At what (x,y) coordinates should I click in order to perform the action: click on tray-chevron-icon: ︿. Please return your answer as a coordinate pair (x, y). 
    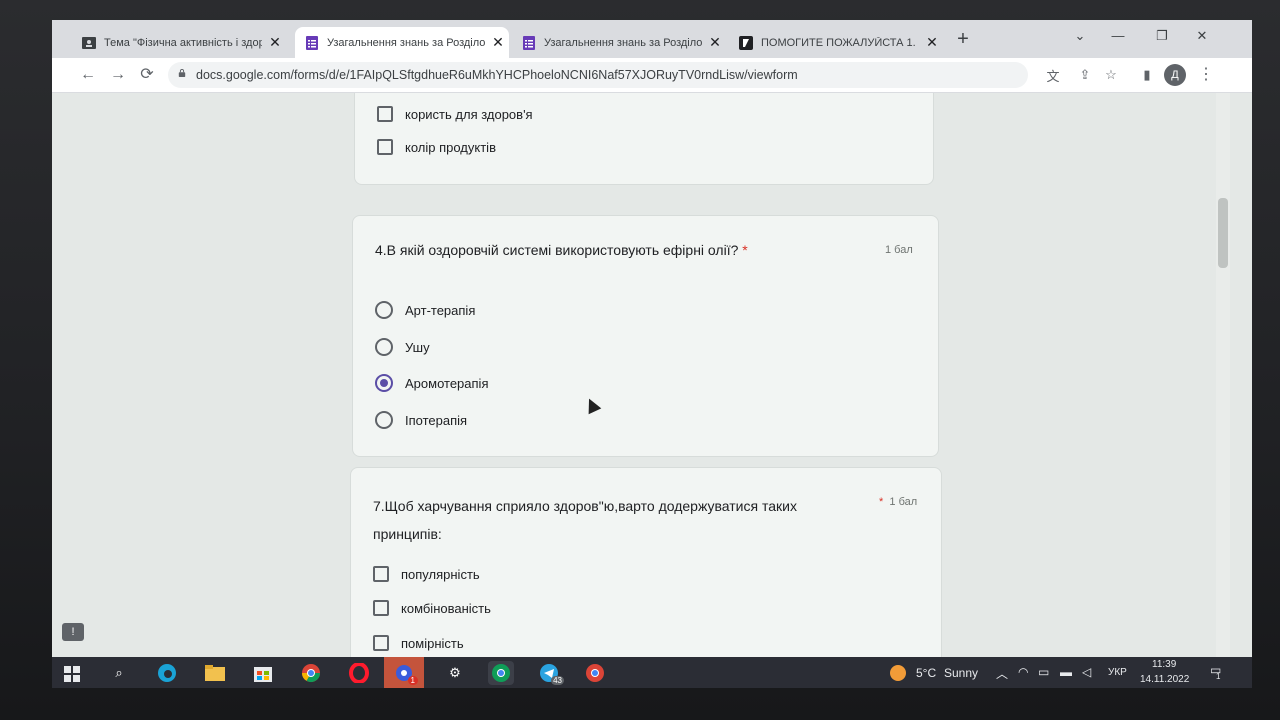
    Looking at the image, I should click on (1002, 673).